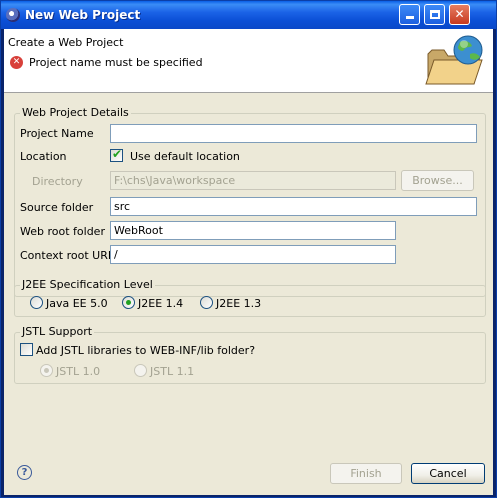 The height and width of the screenshot is (498, 497). What do you see at coordinates (238, 303) in the screenshot?
I see `j2ee-1-3-label: J2EE 1.3` at bounding box center [238, 303].